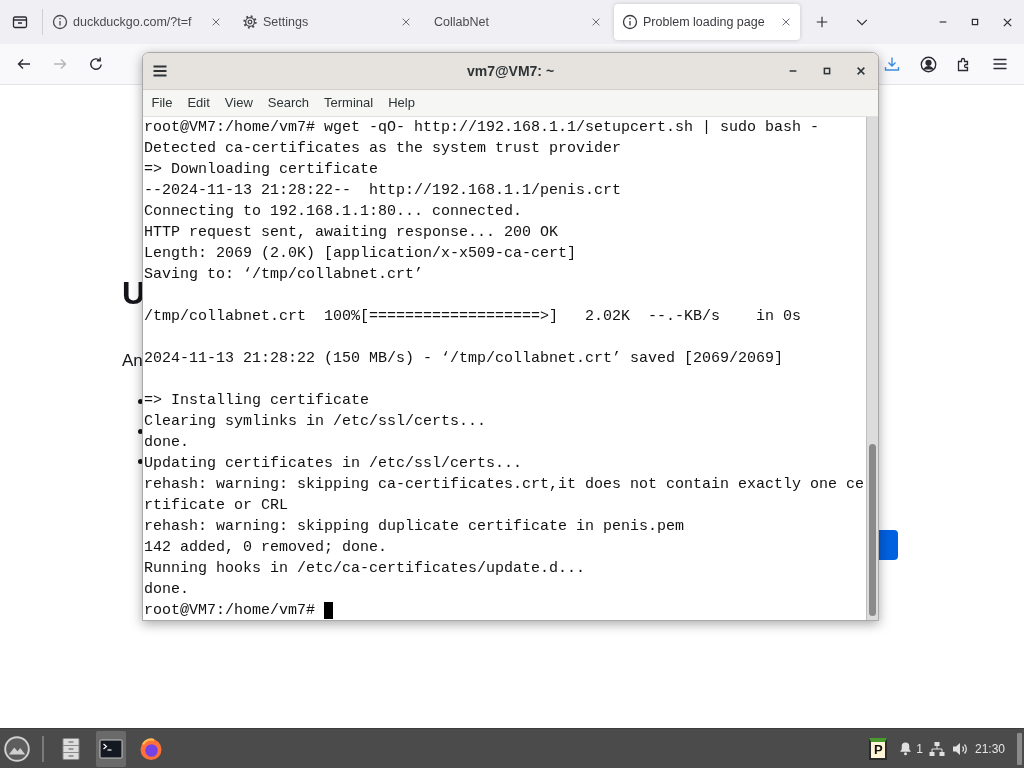  I want to click on terminal-prompt: root@VM7:/home/vm7#, so click(230, 610).